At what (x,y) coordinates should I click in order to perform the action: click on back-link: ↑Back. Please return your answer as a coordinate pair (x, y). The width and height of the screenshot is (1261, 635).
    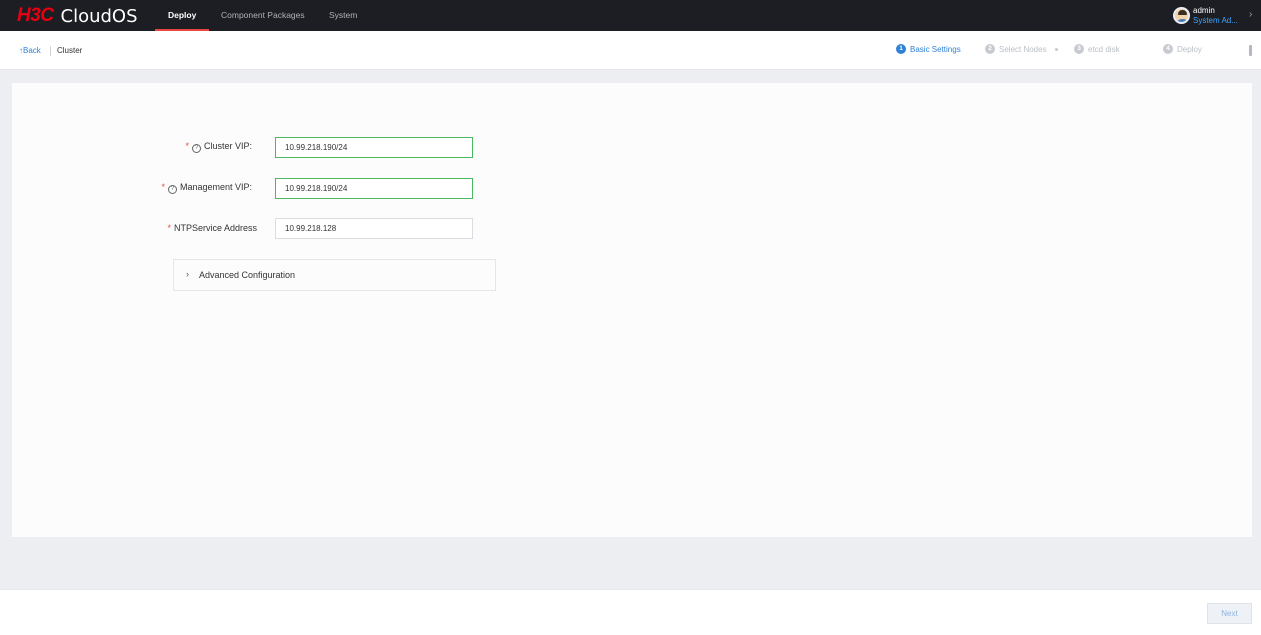
    Looking at the image, I should click on (30, 50).